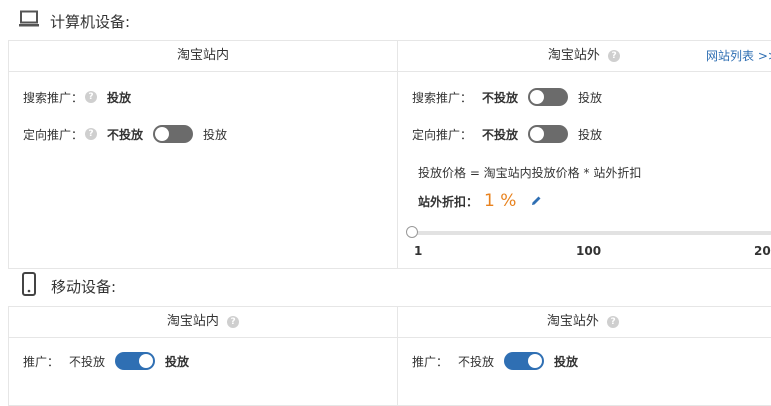  What do you see at coordinates (738, 56) in the screenshot?
I see `site-list-link: 网站列表 >>` at bounding box center [738, 56].